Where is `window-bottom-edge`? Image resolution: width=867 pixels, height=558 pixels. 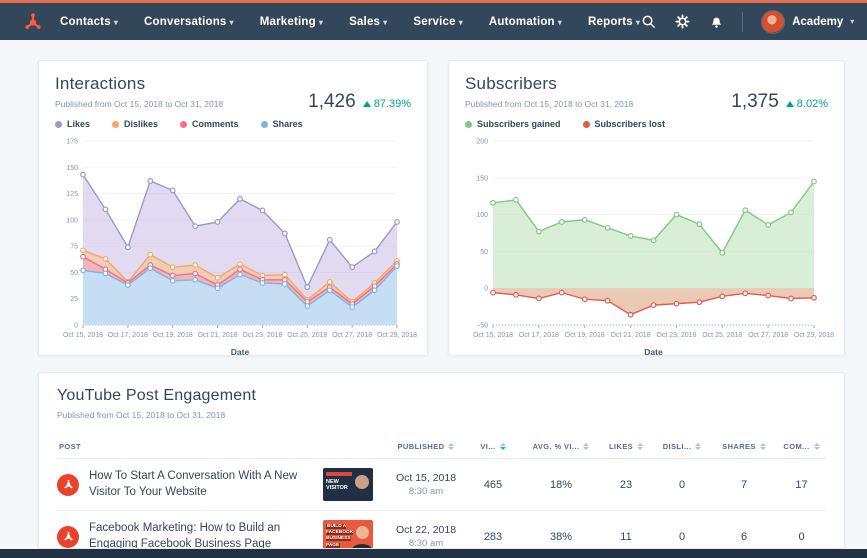 window-bottom-edge is located at coordinates (433, 553).